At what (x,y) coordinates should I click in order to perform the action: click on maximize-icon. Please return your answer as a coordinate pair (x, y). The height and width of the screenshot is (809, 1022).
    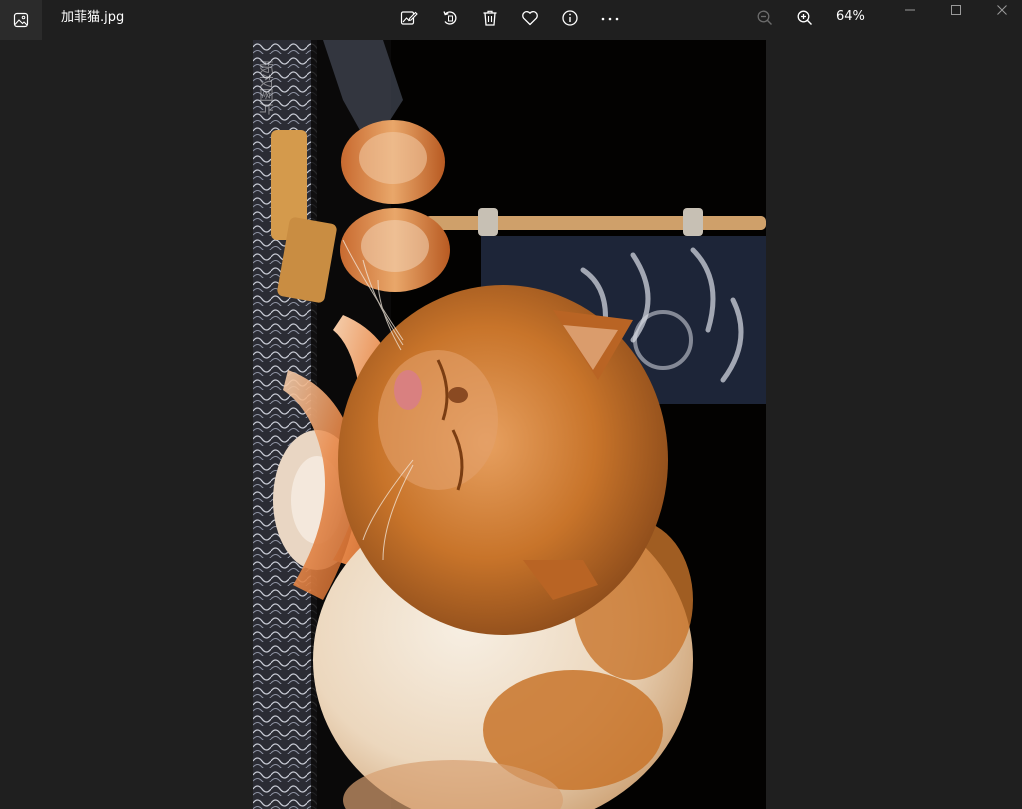
    Looking at the image, I should click on (956, 10).